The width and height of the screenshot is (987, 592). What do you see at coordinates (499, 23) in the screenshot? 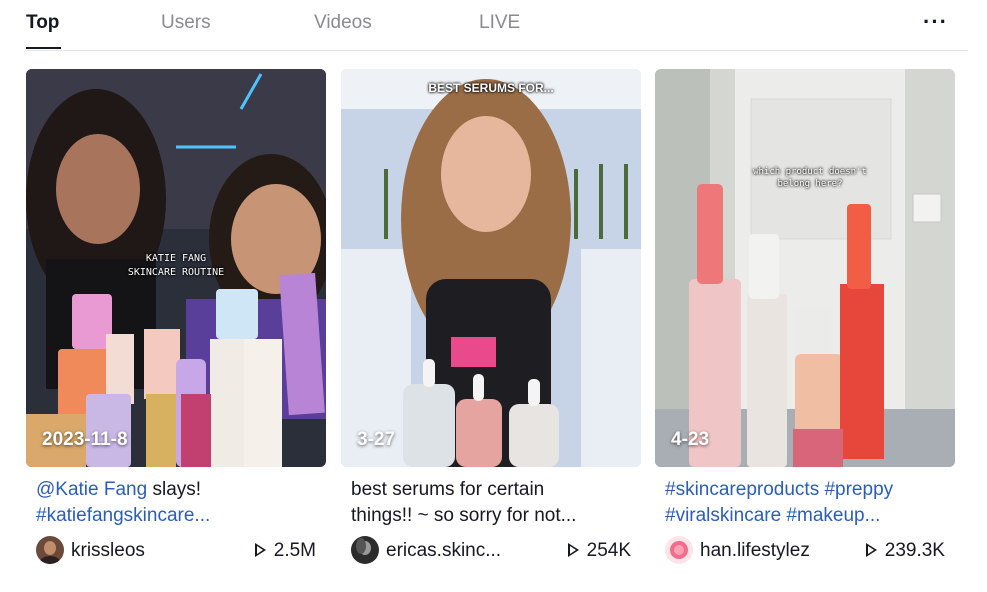
I see `tab-live: LIVE` at bounding box center [499, 23].